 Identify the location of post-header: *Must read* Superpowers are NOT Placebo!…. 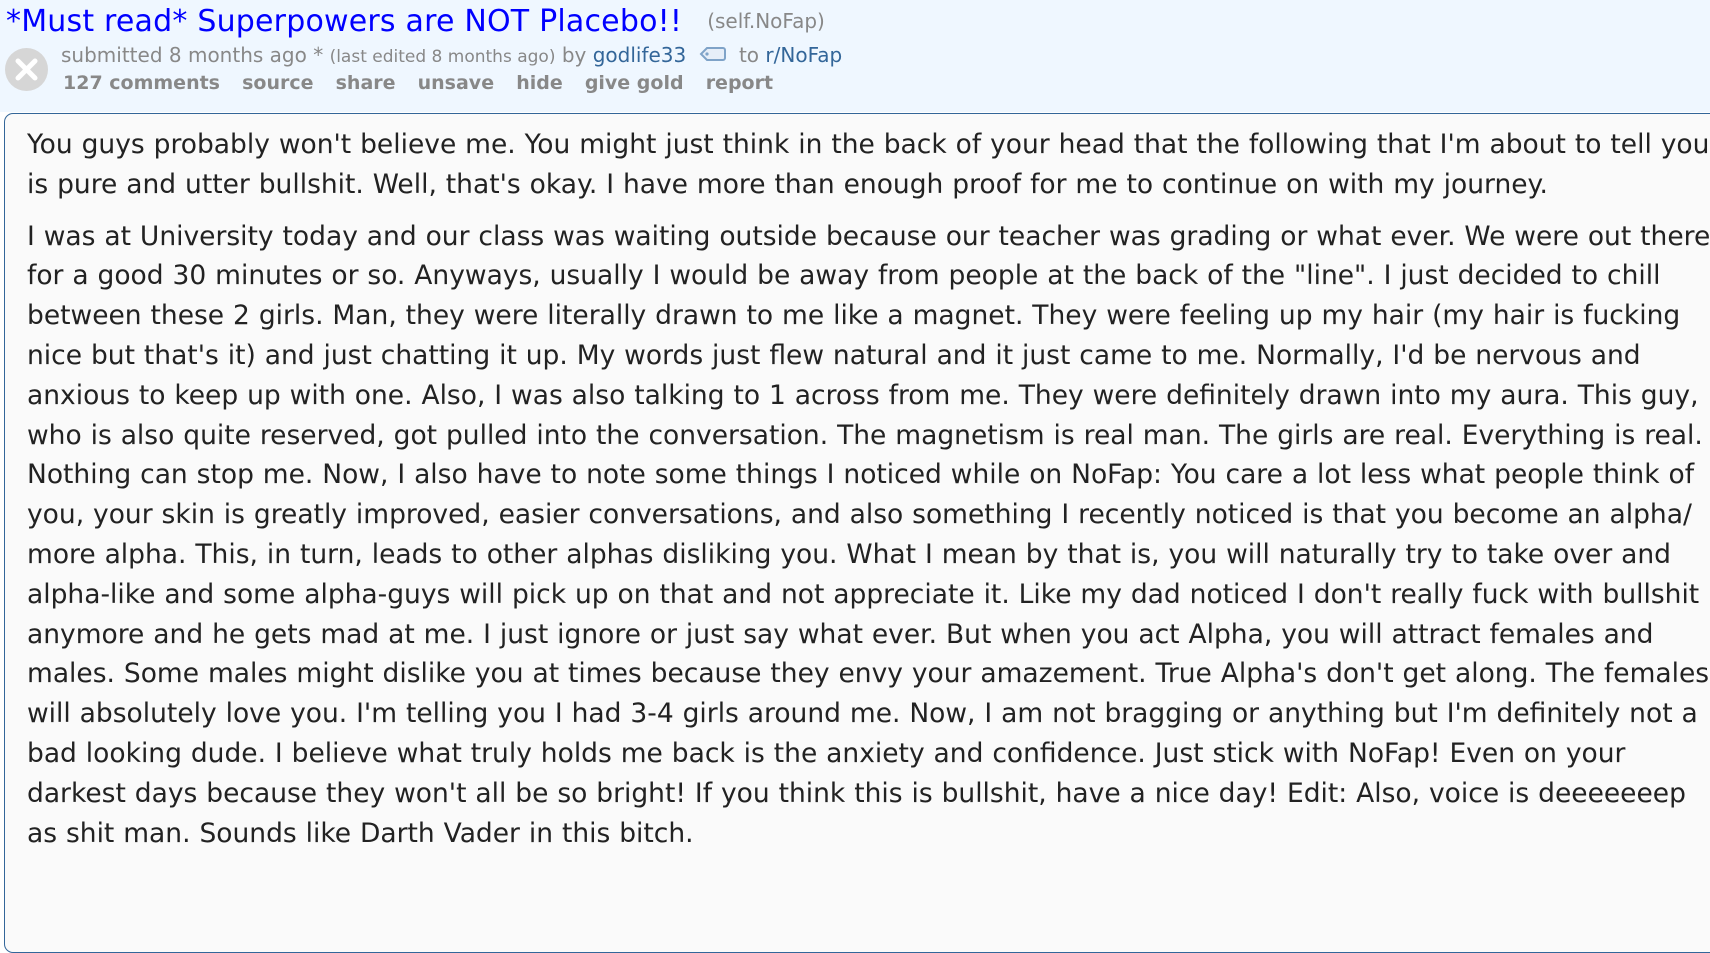
(855, 56).